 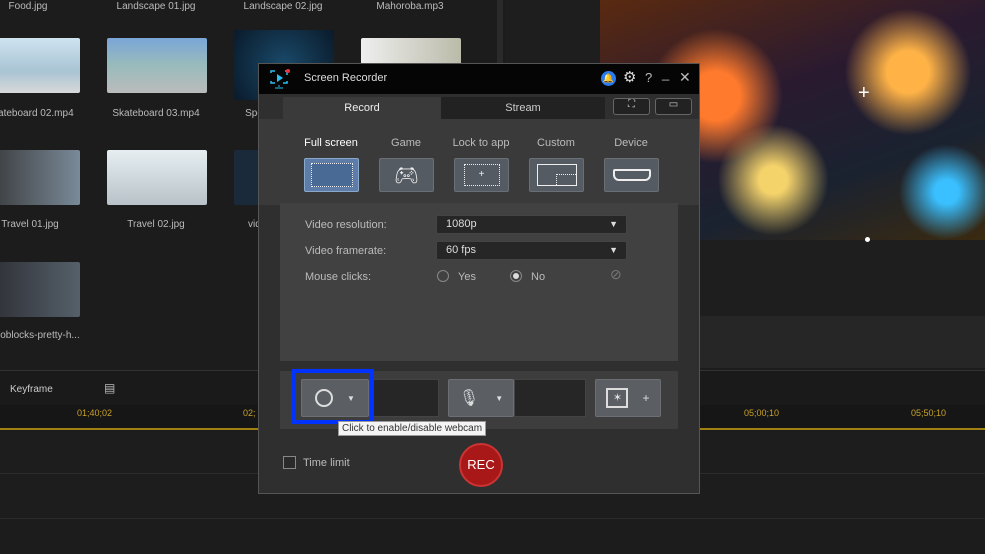 I want to click on timestamp: 05;50;10, so click(x=929, y=413).